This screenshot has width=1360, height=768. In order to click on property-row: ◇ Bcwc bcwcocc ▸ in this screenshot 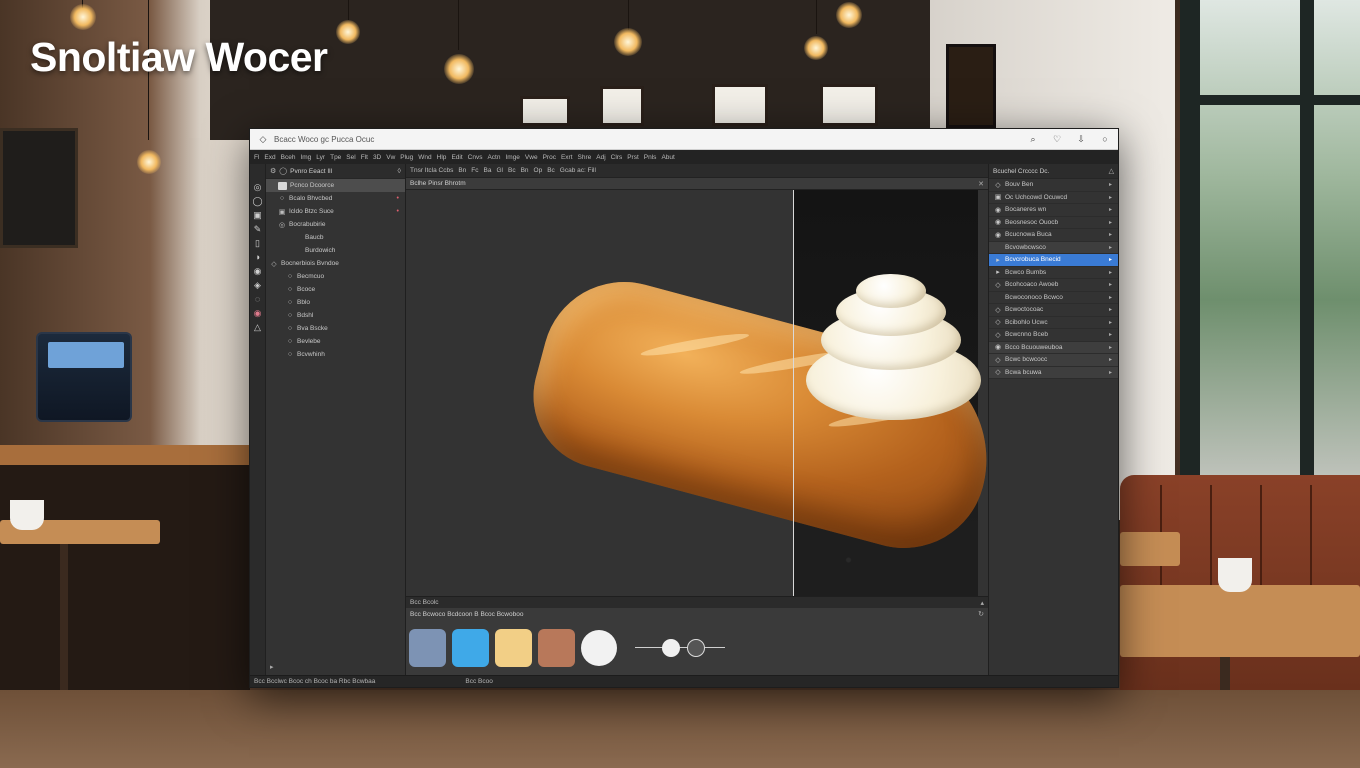, I will do `click(1053, 360)`.